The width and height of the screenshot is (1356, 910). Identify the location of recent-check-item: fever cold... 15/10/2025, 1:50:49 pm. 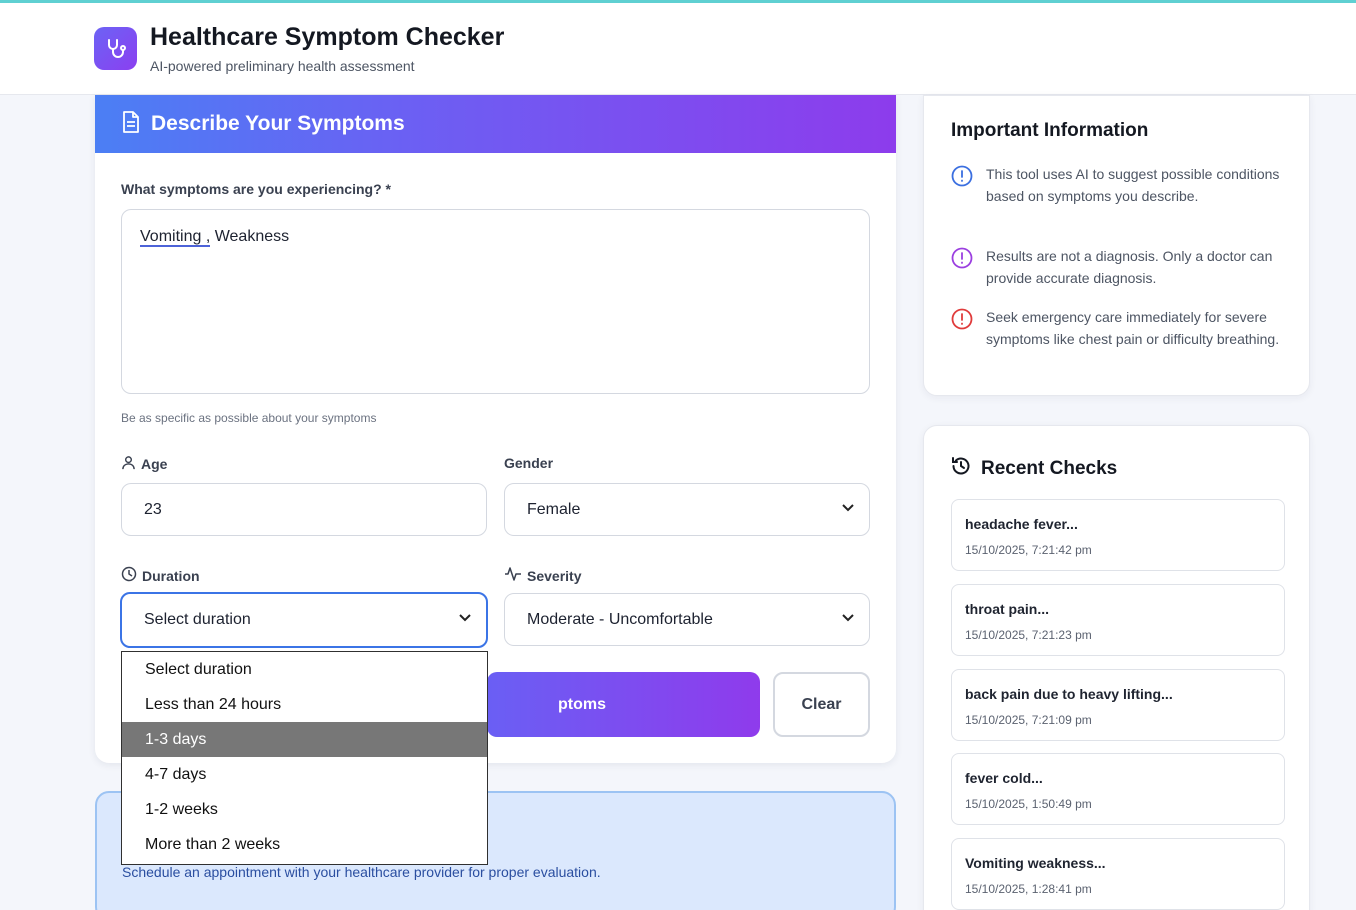
(1118, 789).